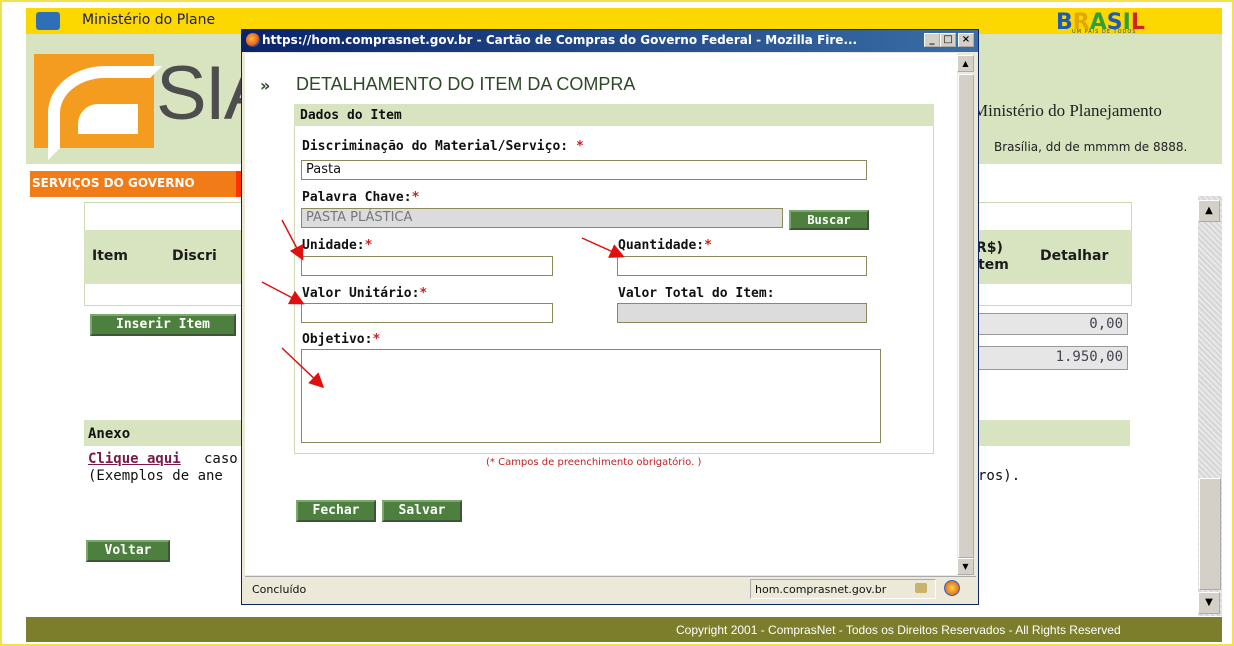 The height and width of the screenshot is (646, 1234). I want to click on double-chevron-icon: », so click(265, 85).